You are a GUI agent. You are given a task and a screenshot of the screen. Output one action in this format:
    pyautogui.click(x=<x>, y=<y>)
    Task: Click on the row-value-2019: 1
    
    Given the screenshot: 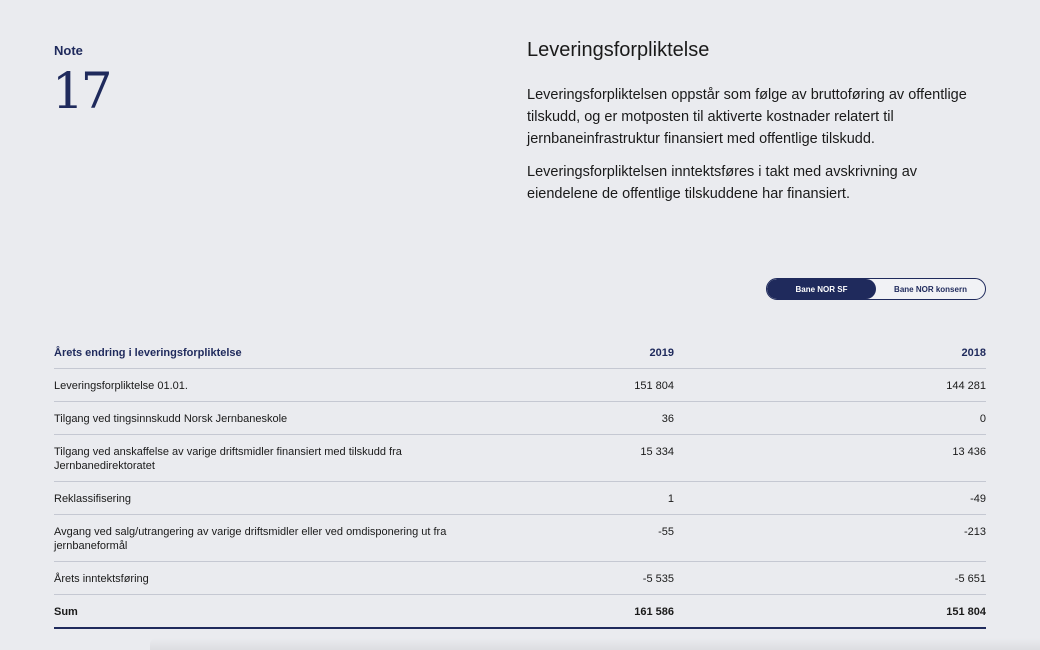 What is the action you would take?
    pyautogui.click(x=670, y=499)
    